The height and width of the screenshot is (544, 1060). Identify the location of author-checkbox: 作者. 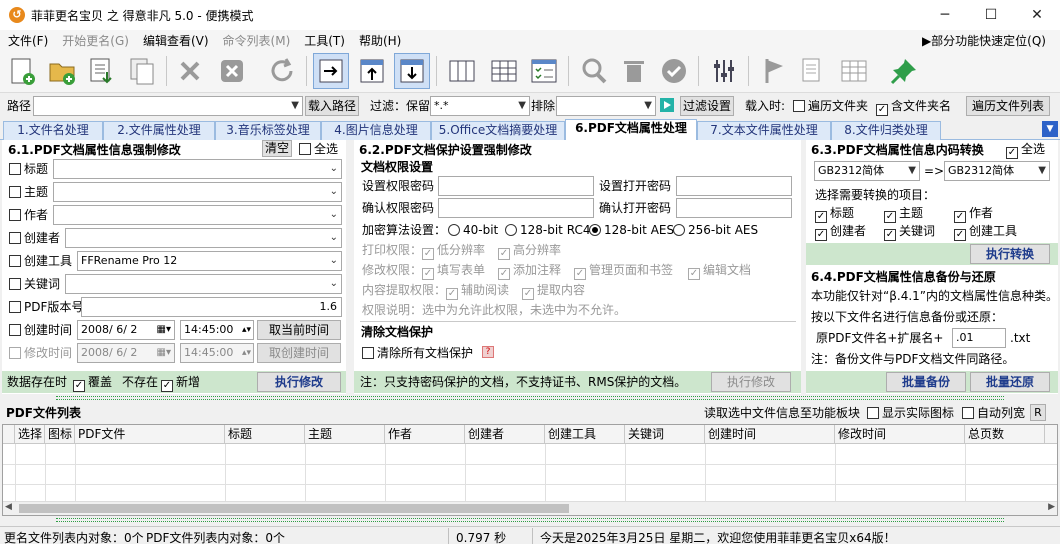
(28, 215).